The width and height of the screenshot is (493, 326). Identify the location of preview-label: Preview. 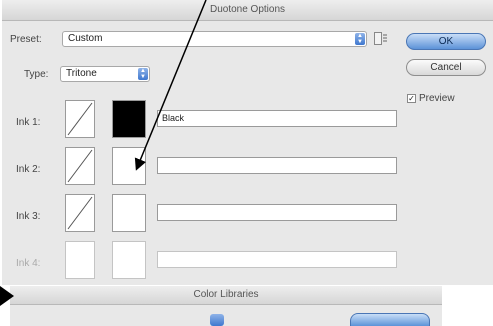
(437, 98).